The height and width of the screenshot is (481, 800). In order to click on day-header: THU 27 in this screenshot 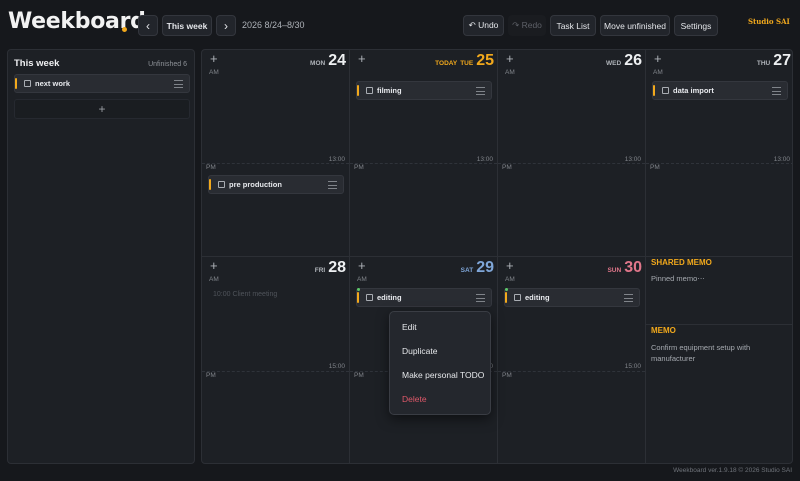, I will do `click(774, 61)`.